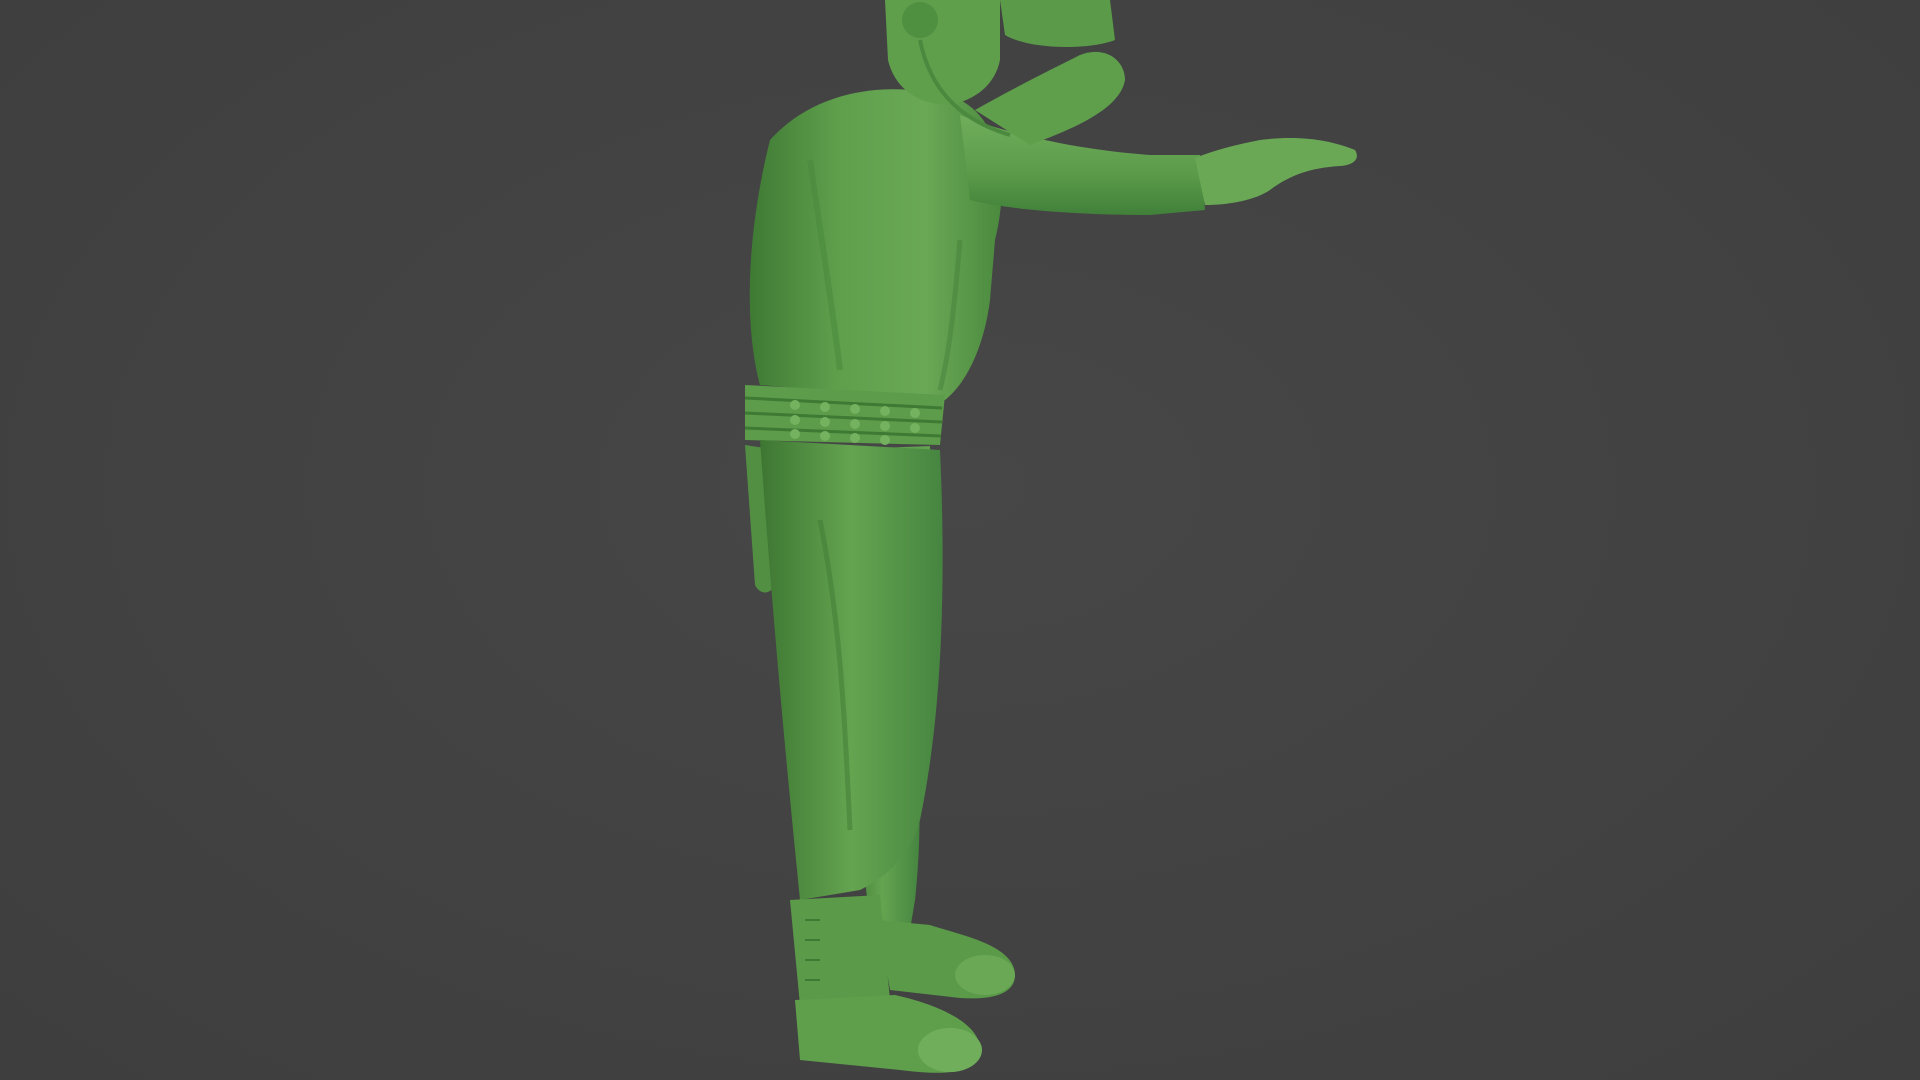  What do you see at coordinates (1276, 171) in the screenshot?
I see `pointing-hand-icon` at bounding box center [1276, 171].